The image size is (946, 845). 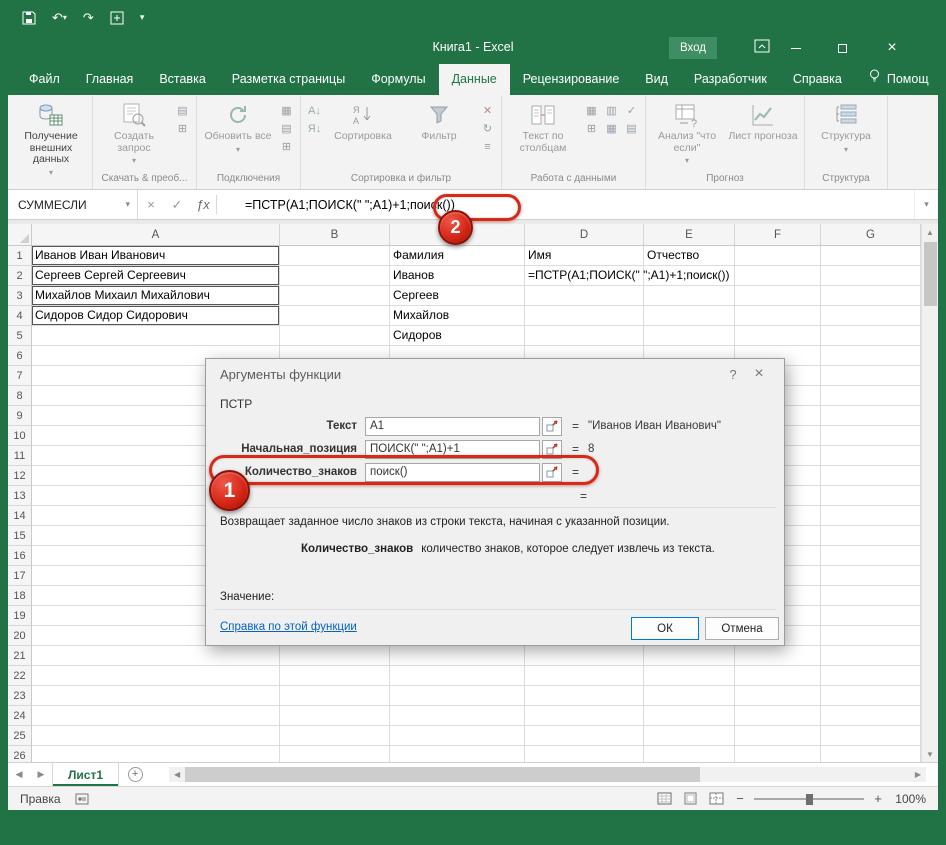 What do you see at coordinates (363, 120) in the screenshot?
I see `sort-button: Я А Сортировка` at bounding box center [363, 120].